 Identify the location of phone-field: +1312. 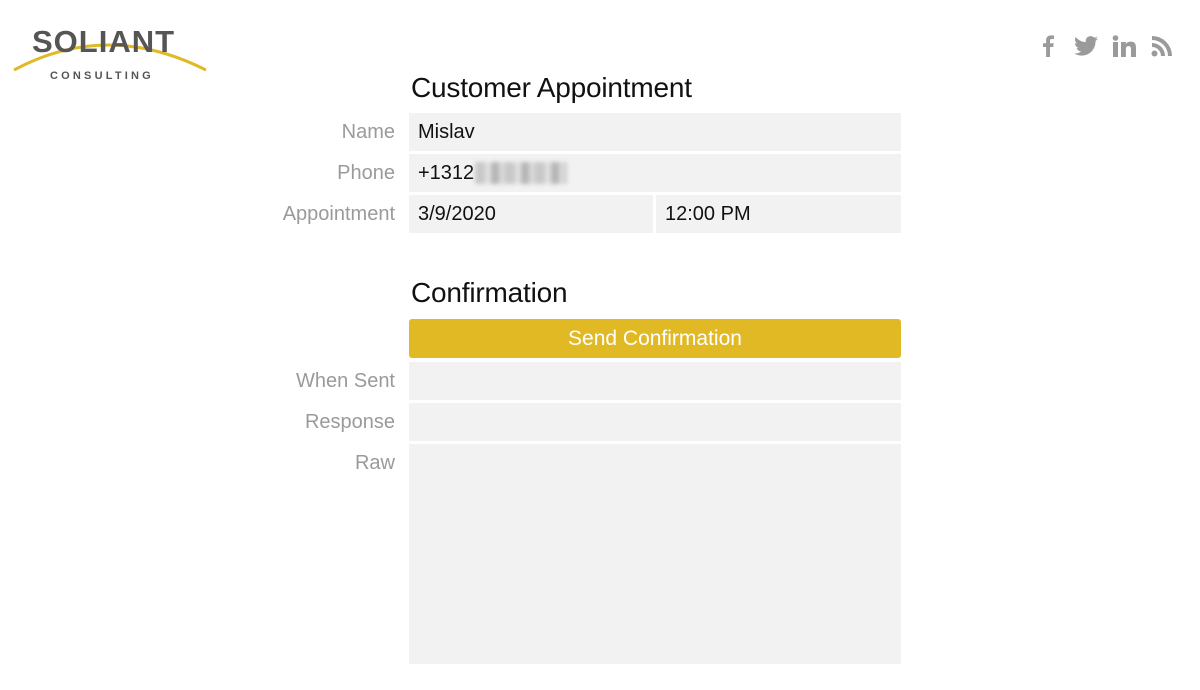
(655, 173).